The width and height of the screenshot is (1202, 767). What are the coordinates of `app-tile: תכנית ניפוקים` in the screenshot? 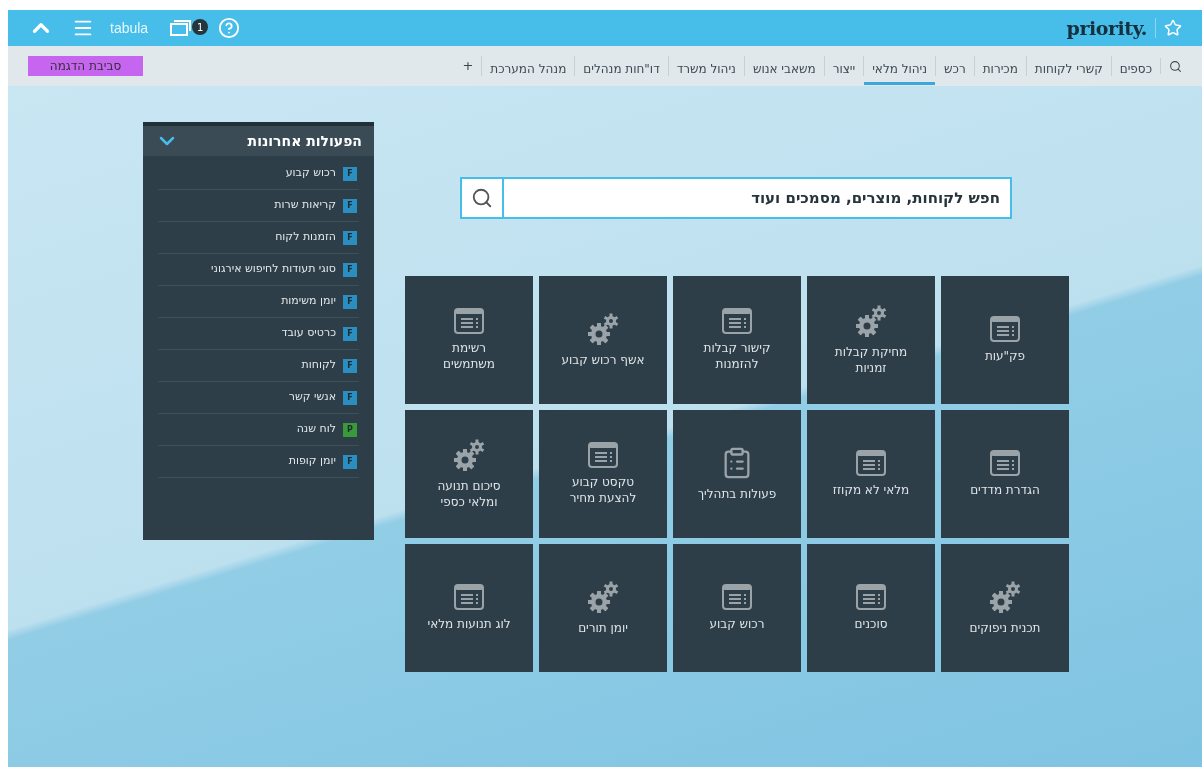 It's located at (1005, 608).